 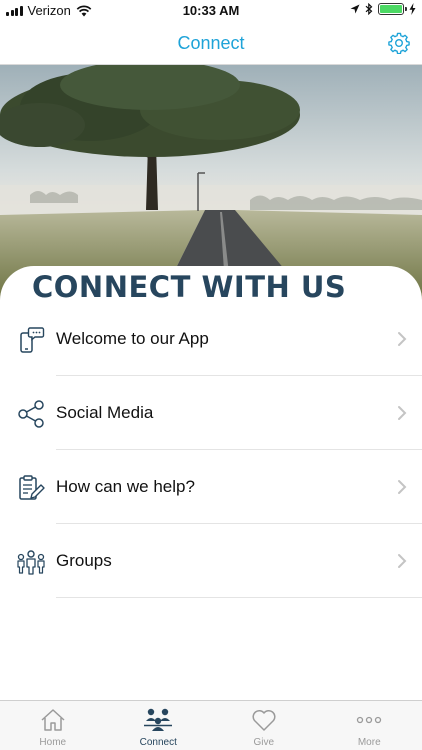 I want to click on settings-button, so click(x=399, y=43).